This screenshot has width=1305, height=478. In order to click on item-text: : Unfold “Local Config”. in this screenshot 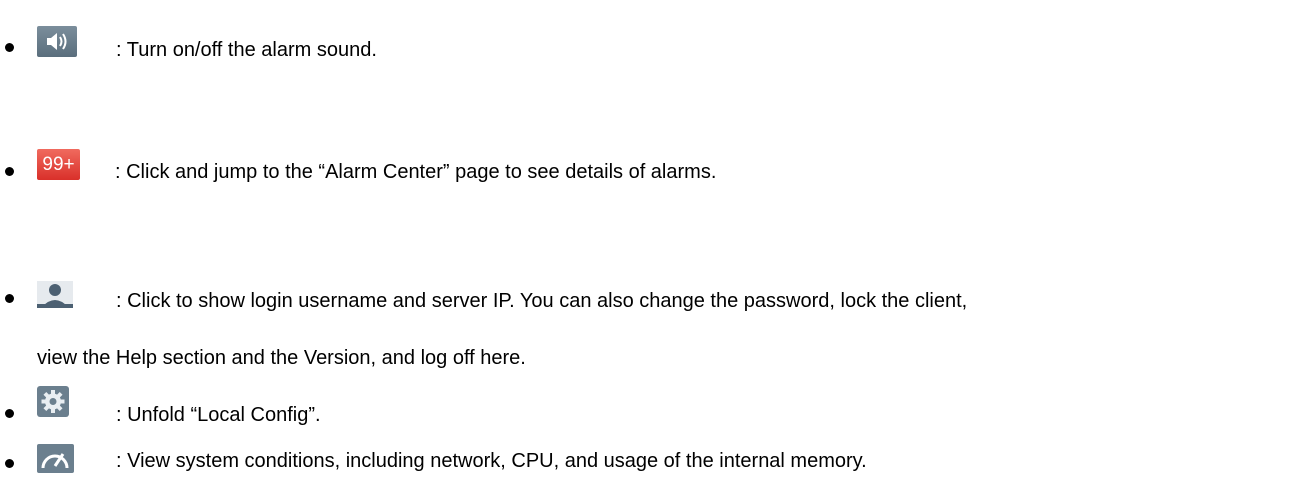, I will do `click(218, 415)`.